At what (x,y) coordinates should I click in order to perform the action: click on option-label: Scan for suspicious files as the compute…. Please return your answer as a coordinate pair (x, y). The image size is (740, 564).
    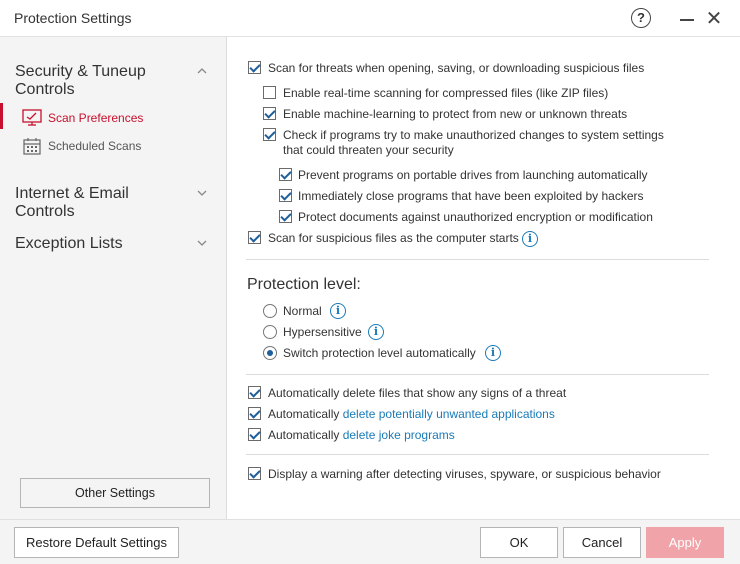
    Looking at the image, I should click on (393, 238).